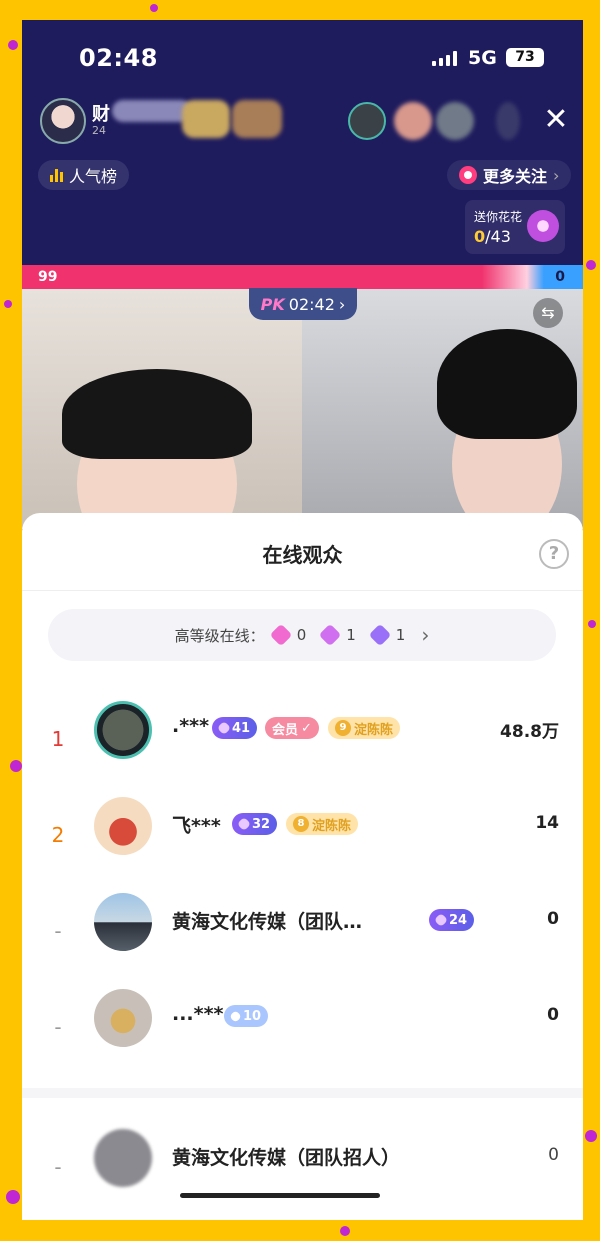  What do you see at coordinates (58, 835) in the screenshot?
I see `viewer-rank: 2` at bounding box center [58, 835].